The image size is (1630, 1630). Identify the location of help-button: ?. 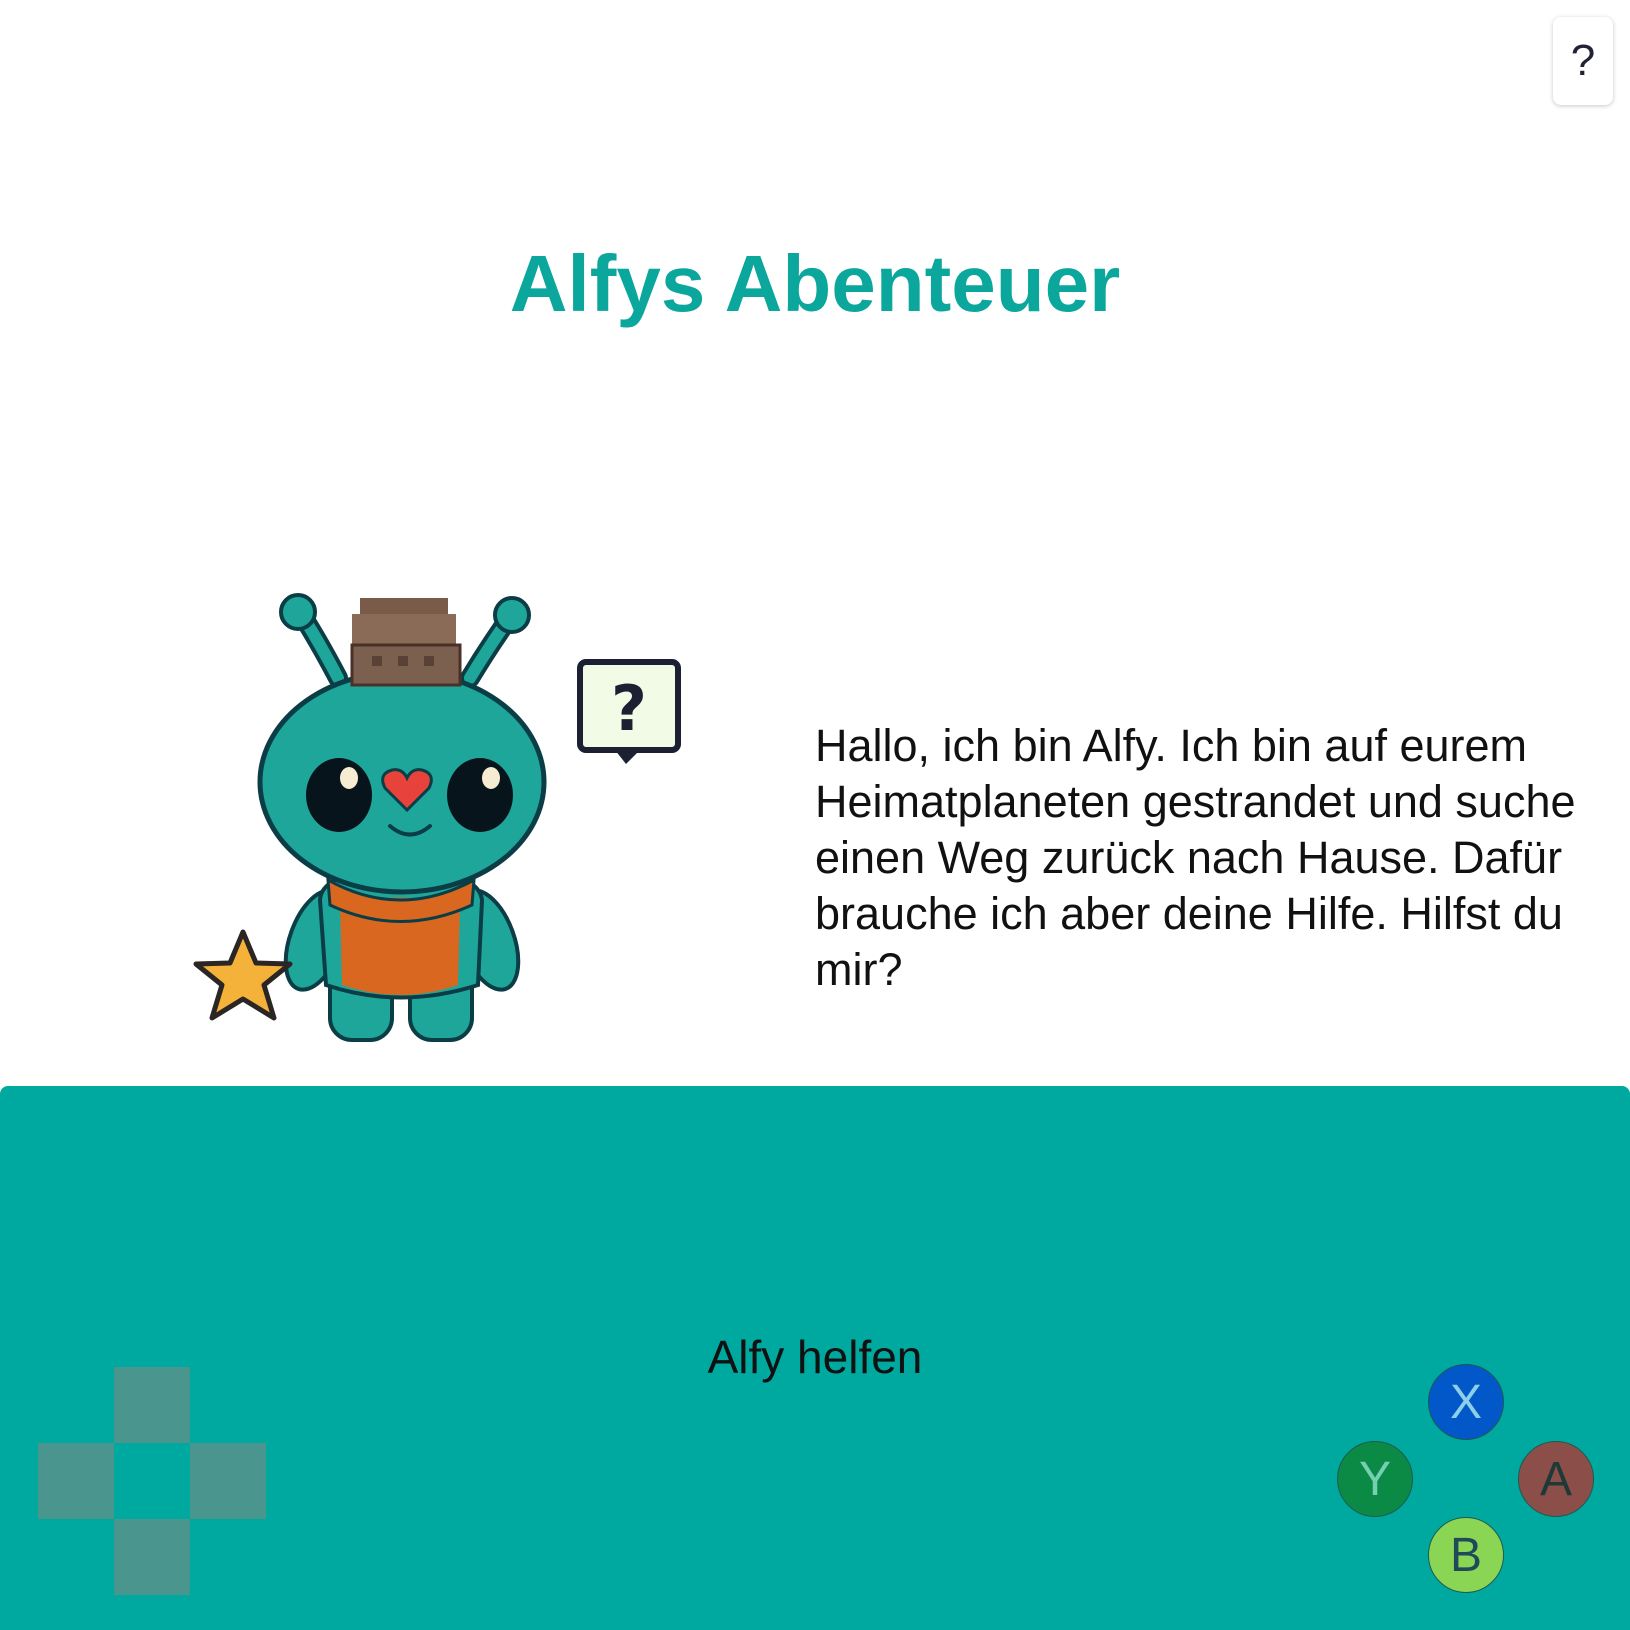
(1583, 61).